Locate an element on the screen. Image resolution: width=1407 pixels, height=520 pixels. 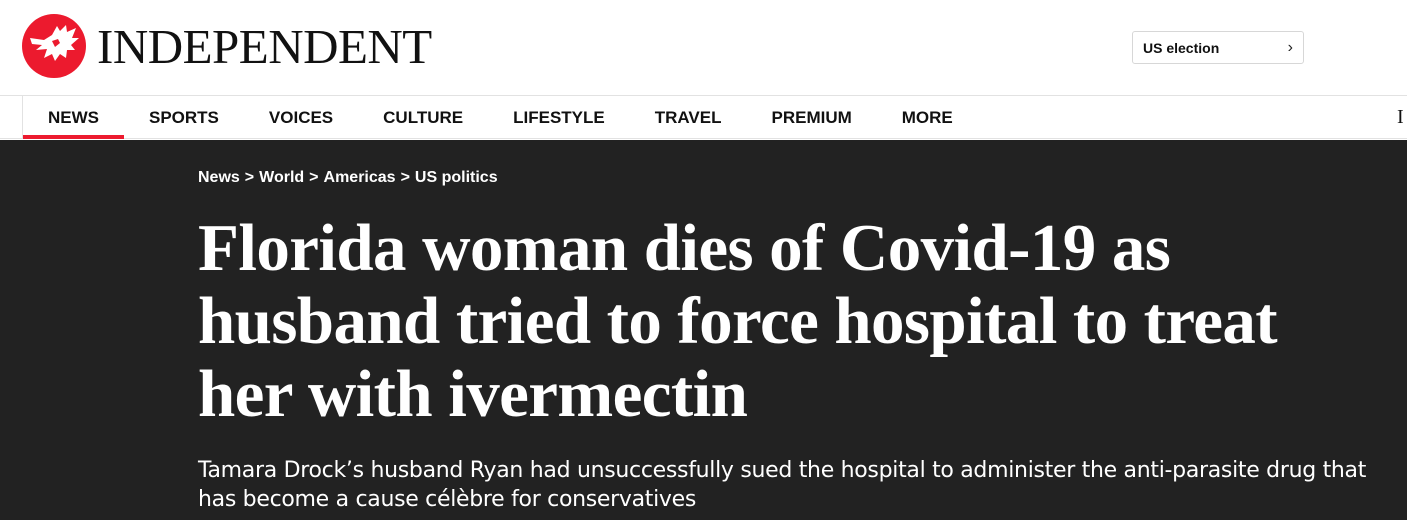
breadcrumb: News > World > Americas > US politics is located at coordinates (348, 178).